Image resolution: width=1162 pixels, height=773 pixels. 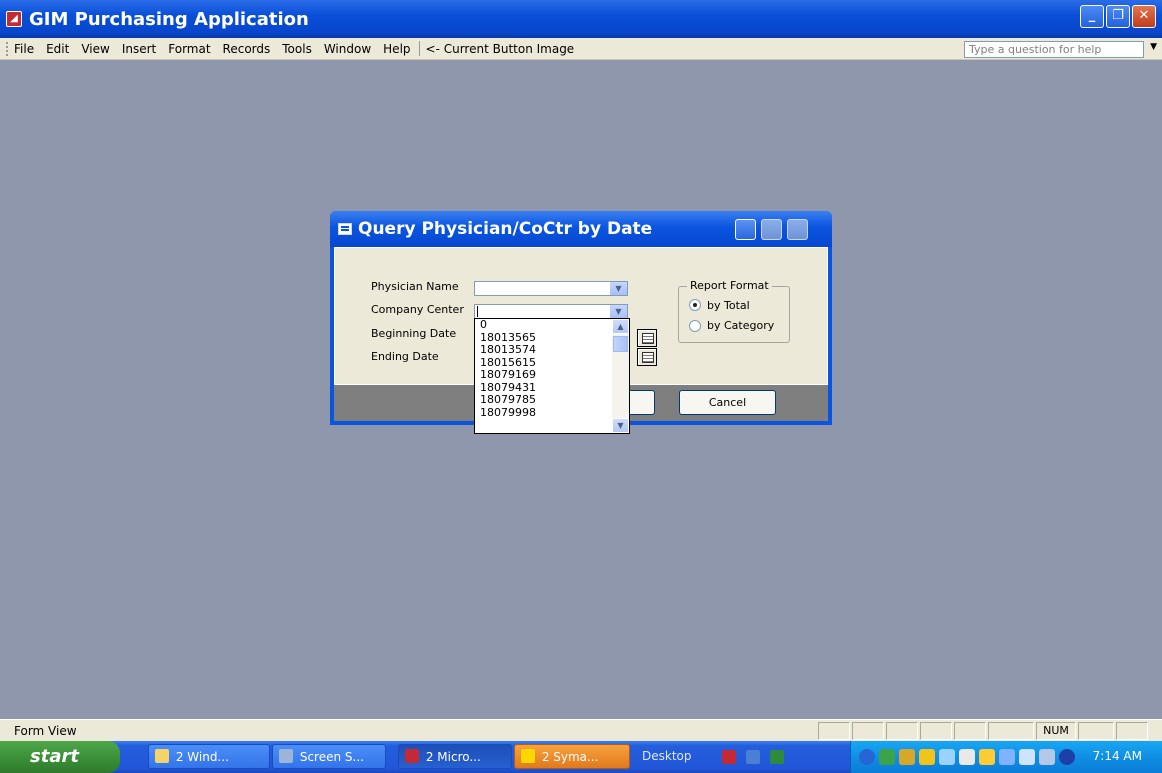 I want to click on text-caret, so click(x=477, y=311).